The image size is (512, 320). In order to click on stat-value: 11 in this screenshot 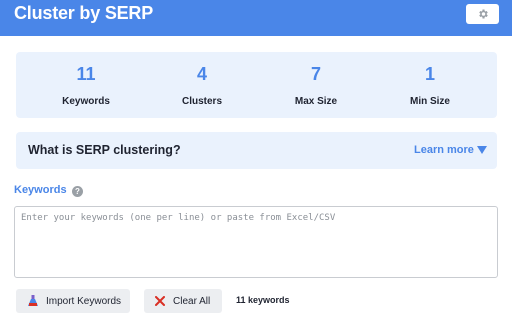, I will do `click(86, 74)`.